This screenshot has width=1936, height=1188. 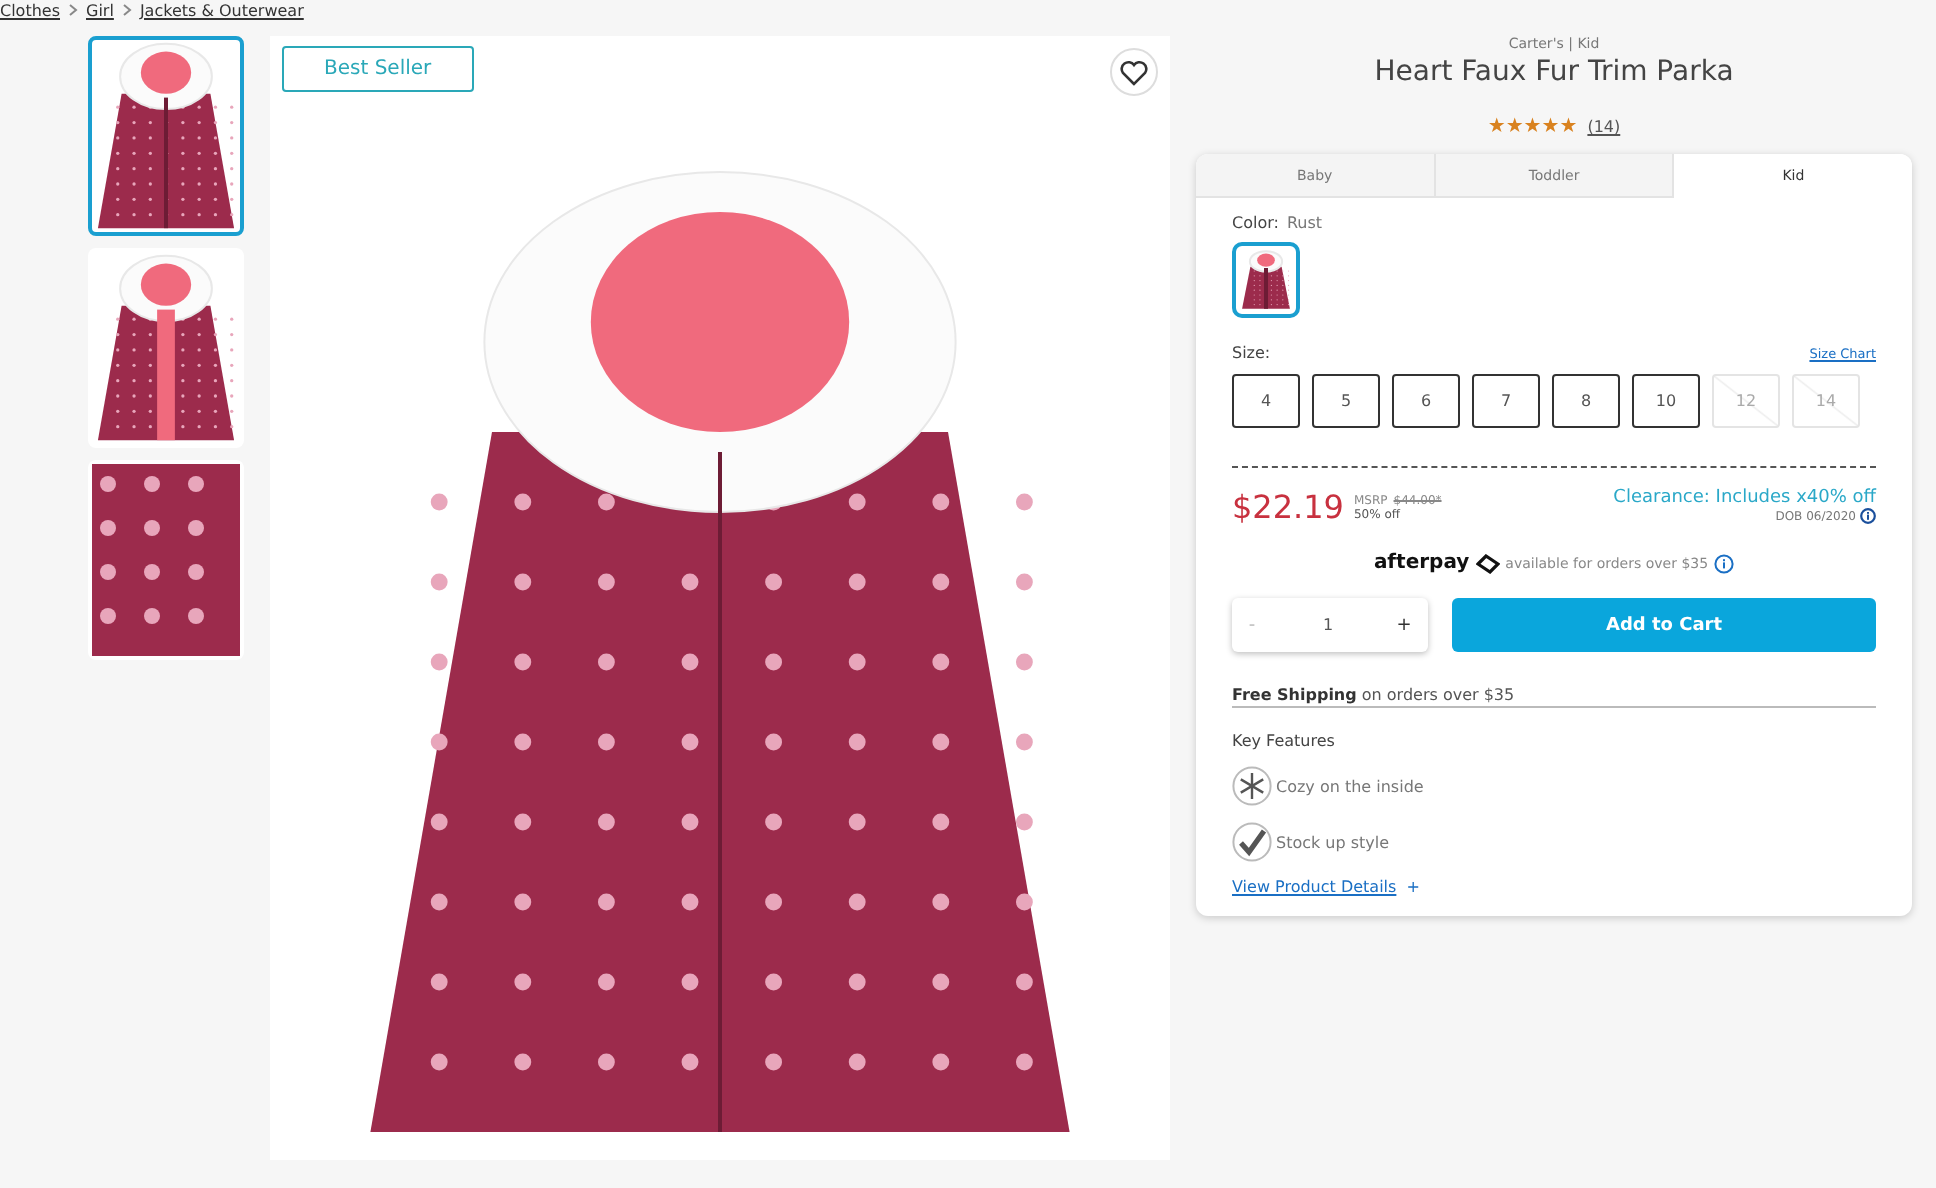 What do you see at coordinates (1284, 741) in the screenshot?
I see `key-features-title: Key Features` at bounding box center [1284, 741].